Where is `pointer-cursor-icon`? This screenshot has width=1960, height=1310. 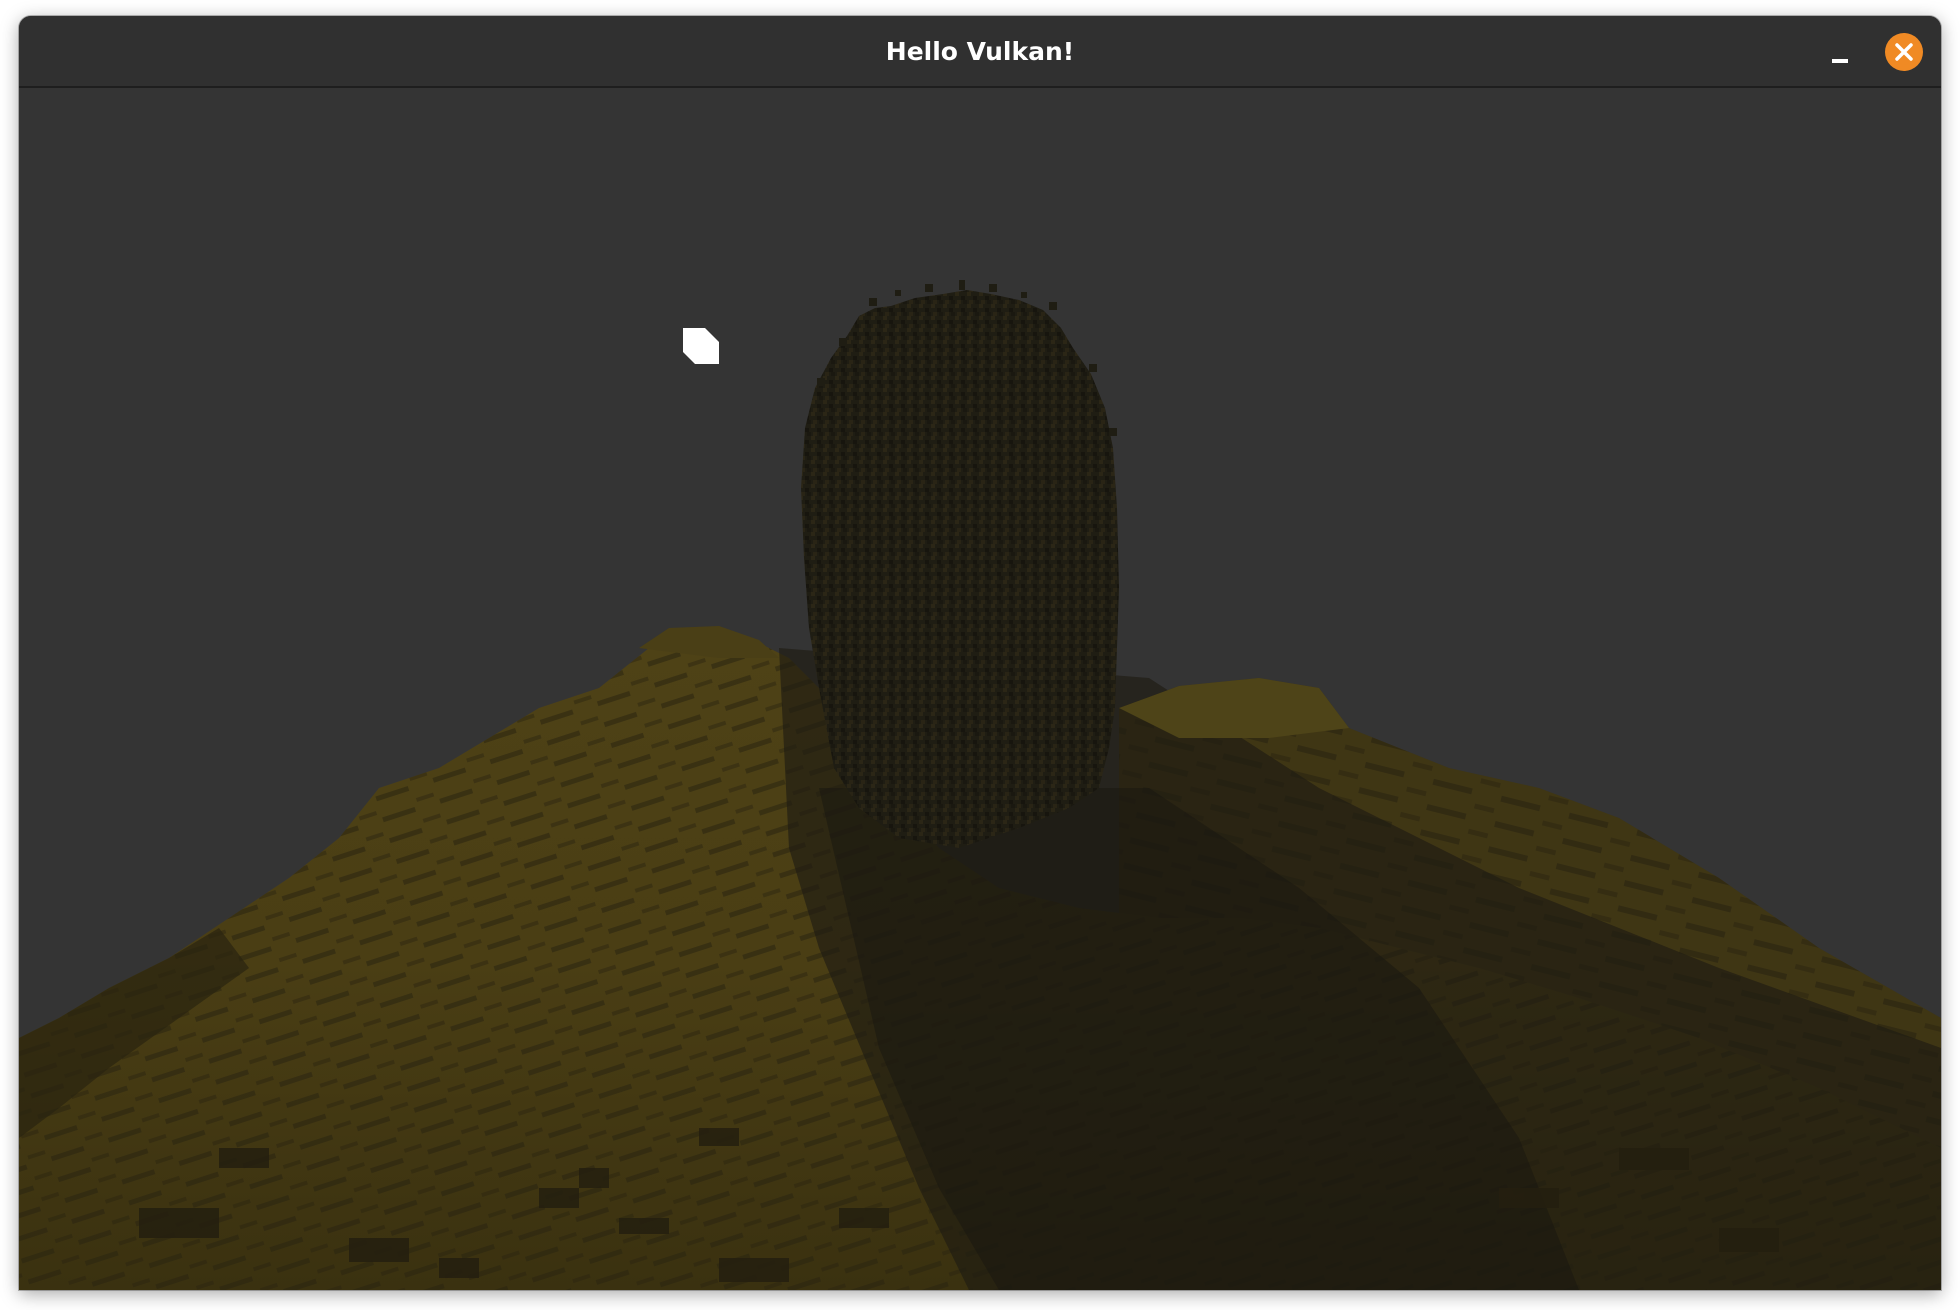 pointer-cursor-icon is located at coordinates (701, 346).